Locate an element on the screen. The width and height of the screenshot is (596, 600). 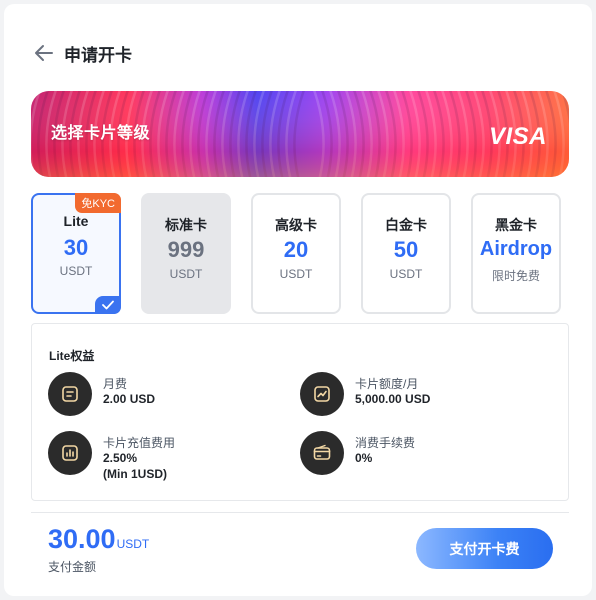
tier-price: 50 is located at coordinates (406, 249).